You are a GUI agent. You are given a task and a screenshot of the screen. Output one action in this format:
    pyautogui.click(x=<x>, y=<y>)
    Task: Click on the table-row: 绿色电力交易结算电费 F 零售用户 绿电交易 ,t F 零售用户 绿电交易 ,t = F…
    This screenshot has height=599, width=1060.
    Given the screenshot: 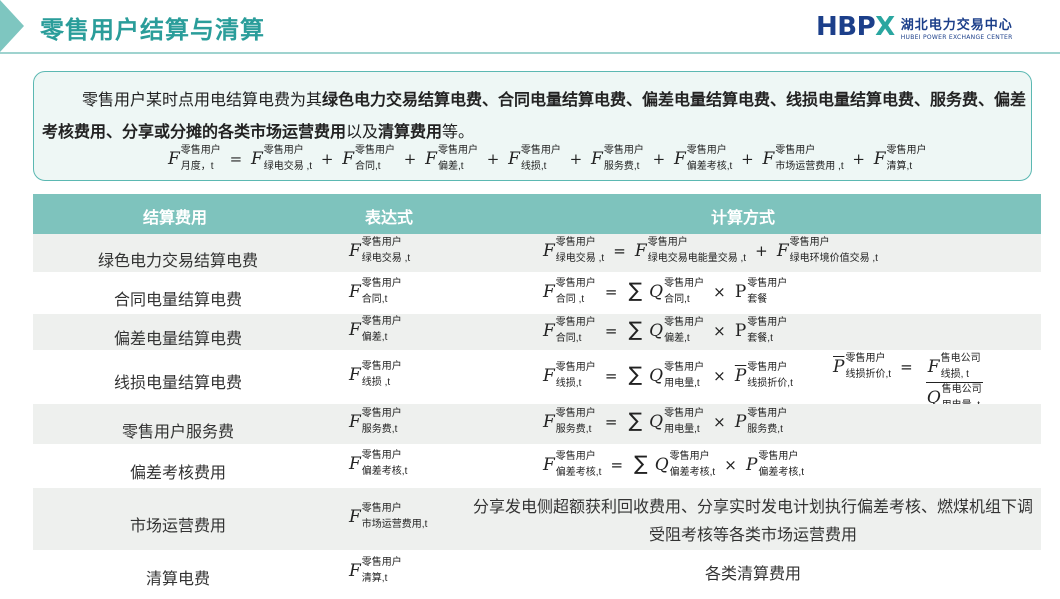 What is the action you would take?
    pyautogui.click(x=537, y=253)
    